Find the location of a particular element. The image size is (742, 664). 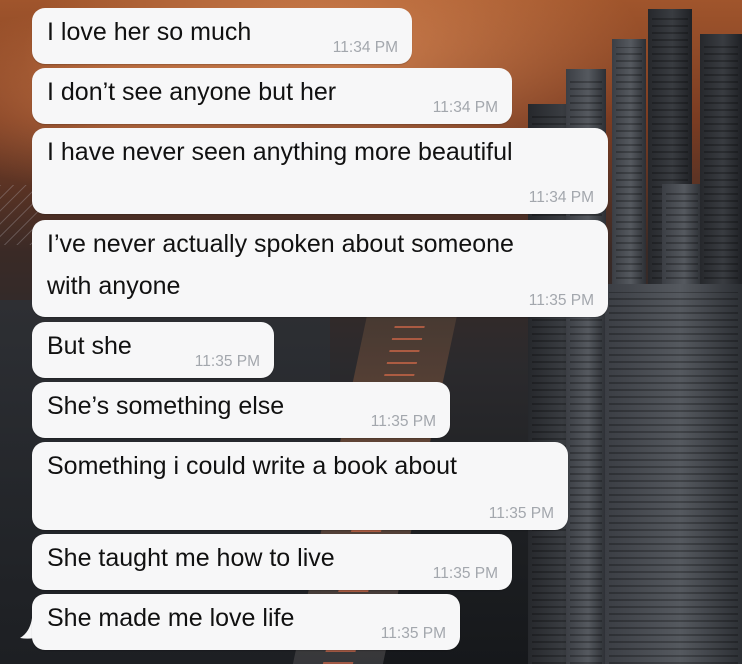

message-bubble: But she 11:35 PM is located at coordinates (153, 350).